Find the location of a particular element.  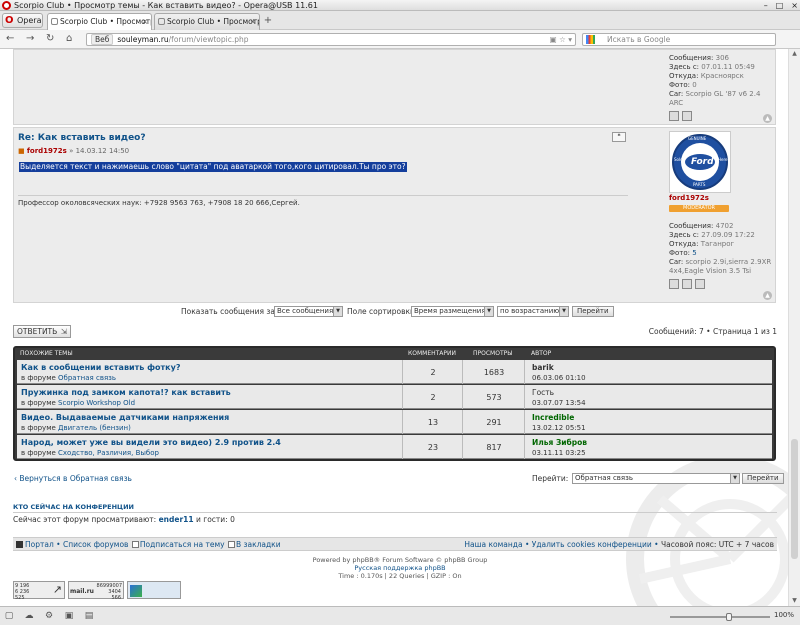

online-suffix: и гости: 0 is located at coordinates (215, 519).